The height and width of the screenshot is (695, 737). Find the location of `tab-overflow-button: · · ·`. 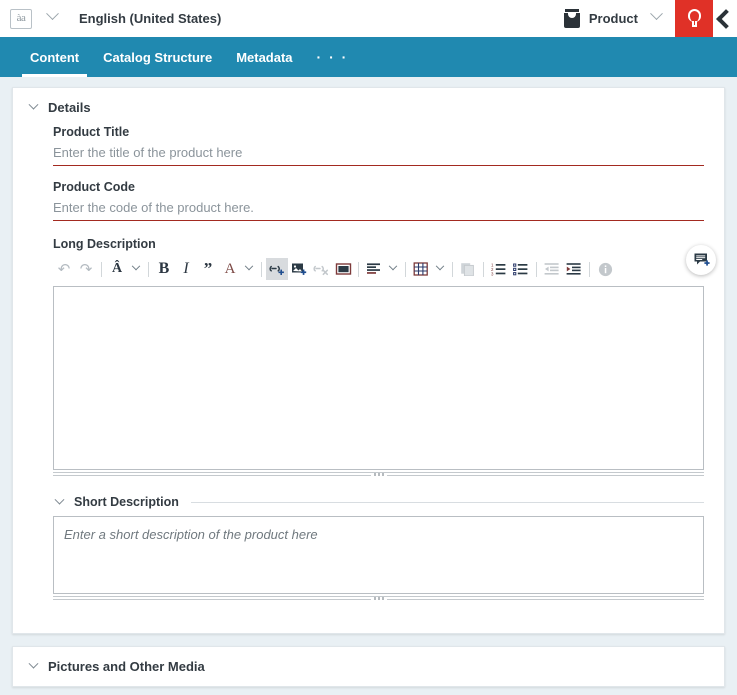

tab-overflow-button: · · · is located at coordinates (333, 57).